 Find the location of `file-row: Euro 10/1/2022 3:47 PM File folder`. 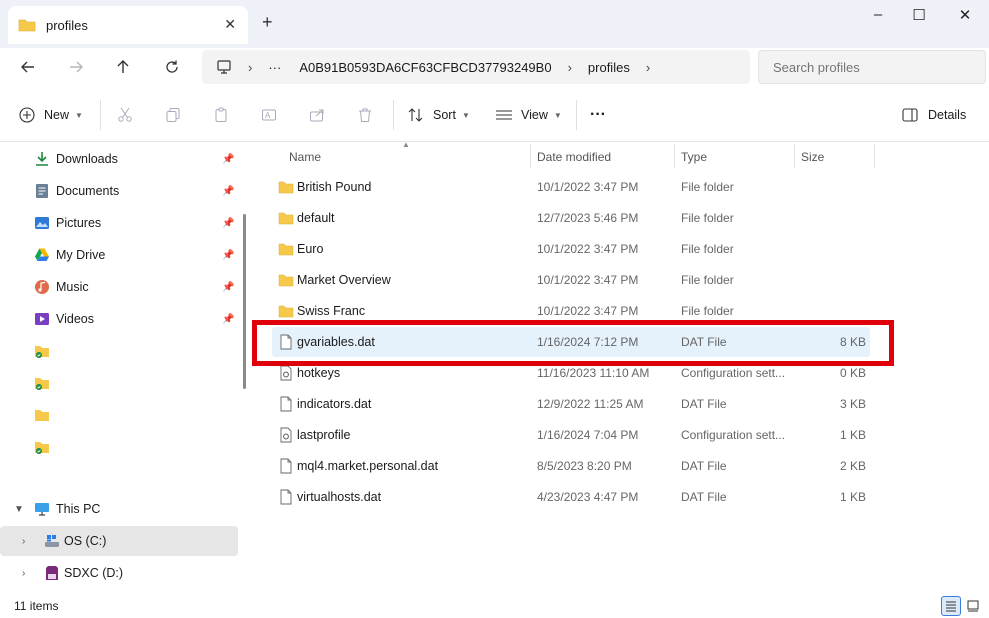

file-row: Euro 10/1/2022 3:47 PM File folder is located at coordinates (571, 249).